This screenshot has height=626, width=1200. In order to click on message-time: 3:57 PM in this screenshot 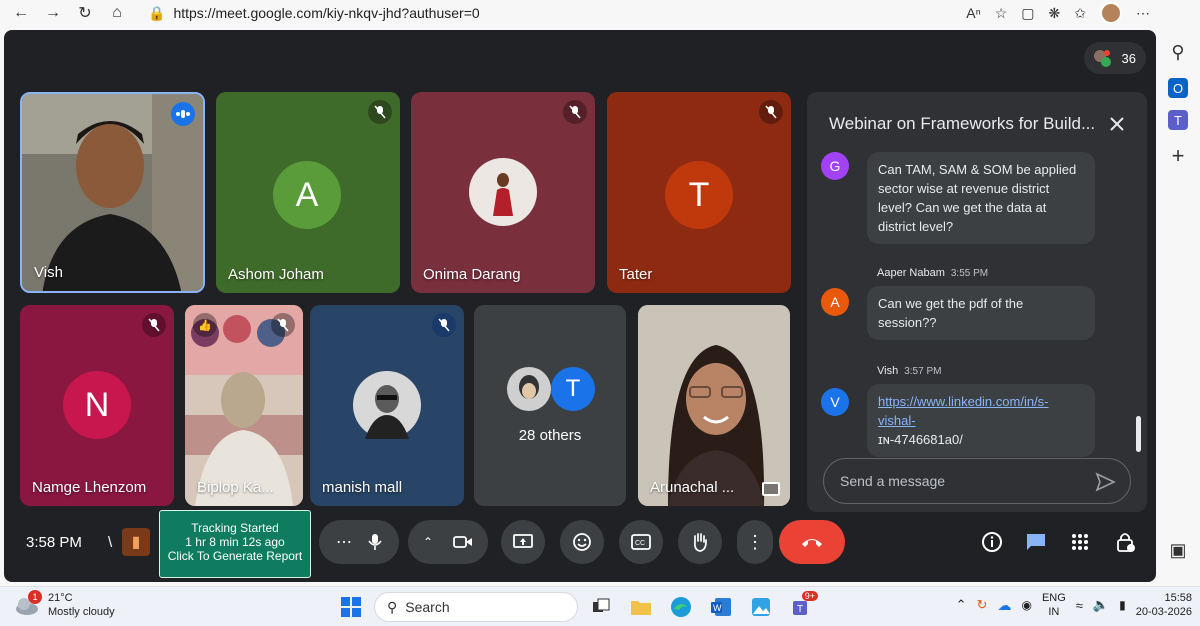, I will do `click(923, 371)`.